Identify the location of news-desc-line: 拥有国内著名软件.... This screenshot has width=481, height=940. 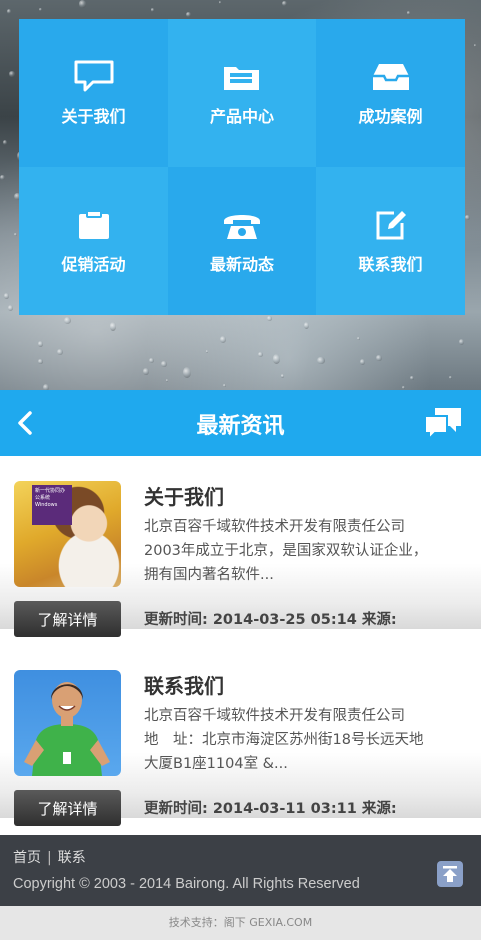
(209, 575).